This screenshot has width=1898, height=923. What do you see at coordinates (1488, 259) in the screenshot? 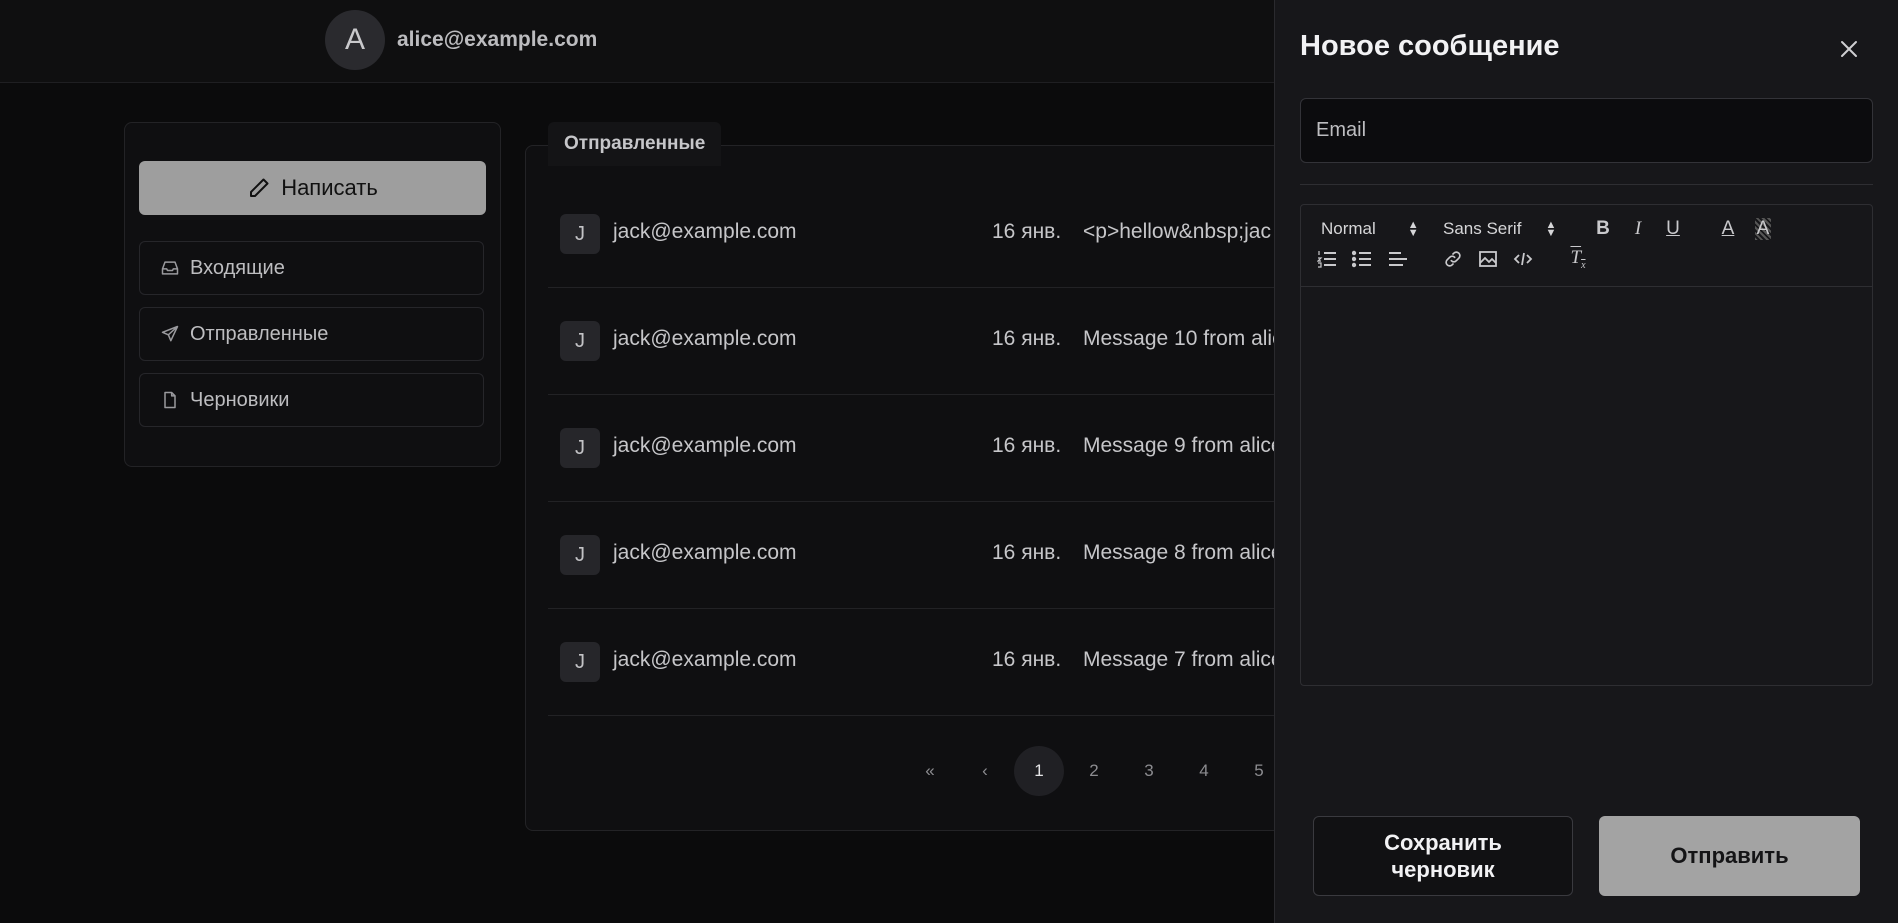
I see `image-icon` at bounding box center [1488, 259].